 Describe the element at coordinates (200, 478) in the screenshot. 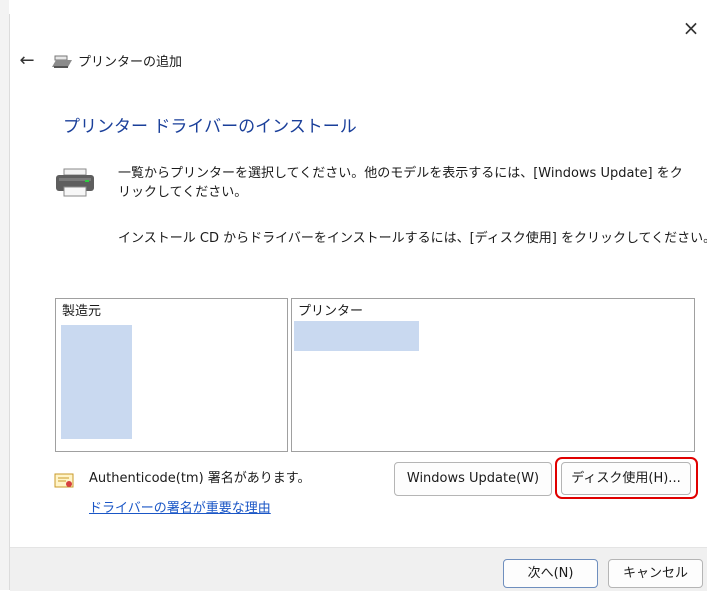

I see `signature-status: Authenticode(tm) 署名があります。` at that location.